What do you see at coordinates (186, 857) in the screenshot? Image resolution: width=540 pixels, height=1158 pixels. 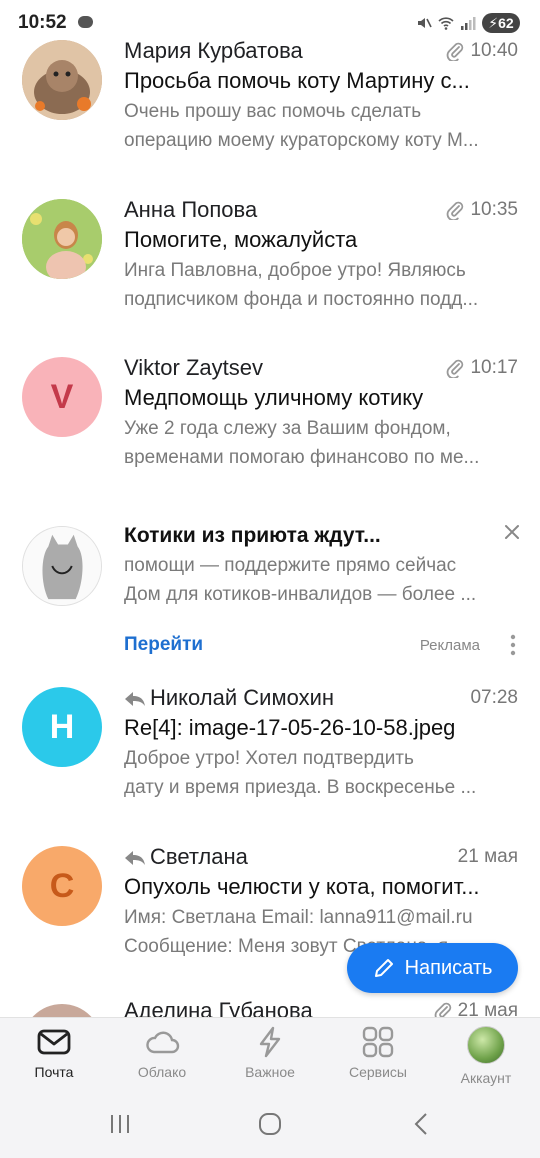 I see `sender-name: Светлана` at bounding box center [186, 857].